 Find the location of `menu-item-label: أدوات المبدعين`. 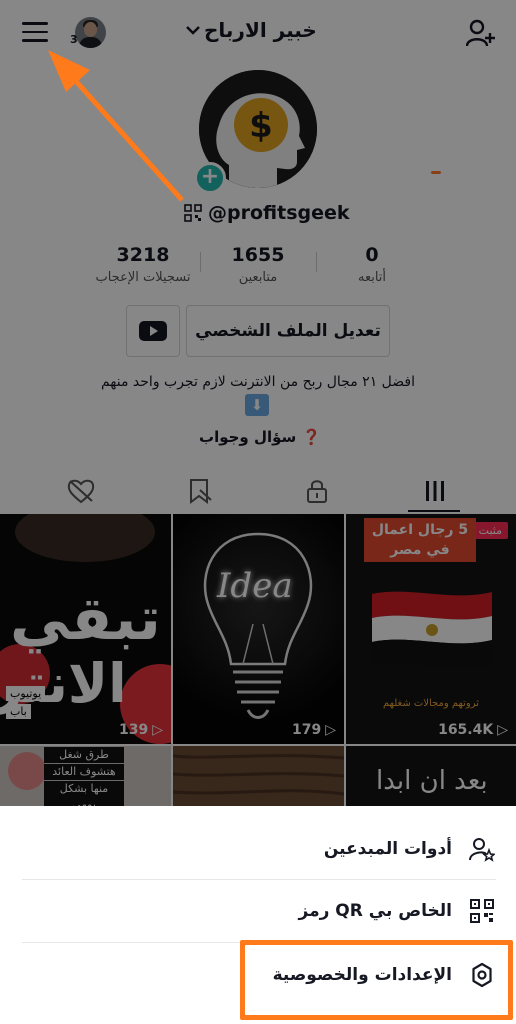

menu-item-label: أدوات المبدعين is located at coordinates (387, 849).